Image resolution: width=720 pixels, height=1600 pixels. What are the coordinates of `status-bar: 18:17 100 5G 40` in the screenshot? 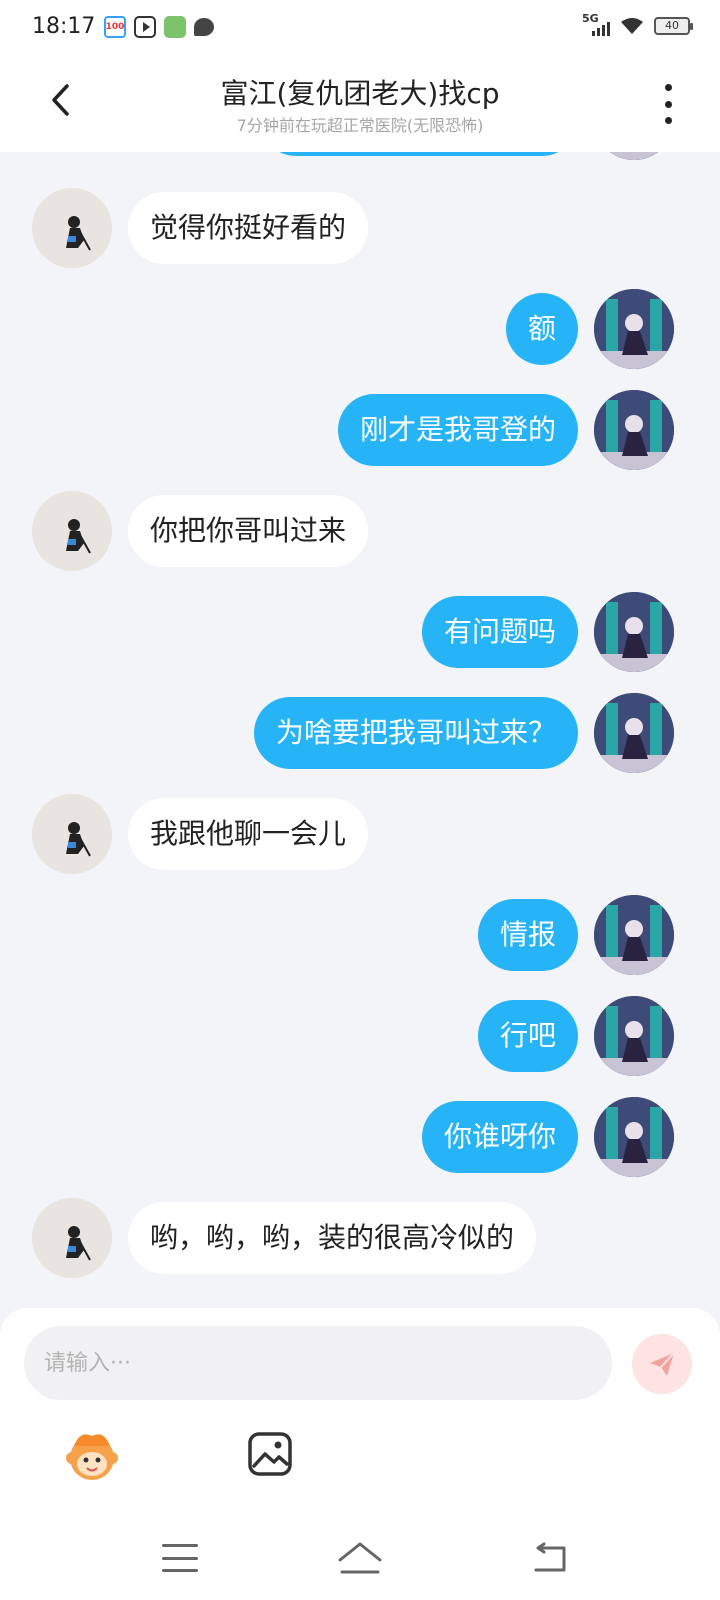 It's located at (360, 28).